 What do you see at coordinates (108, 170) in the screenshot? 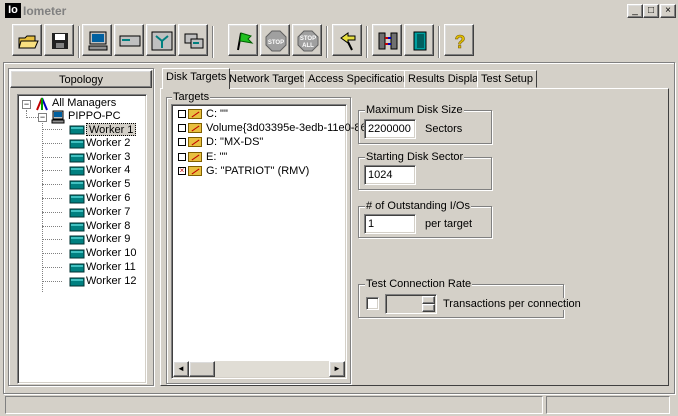
I see `tree-item-worker: Worker 4` at bounding box center [108, 170].